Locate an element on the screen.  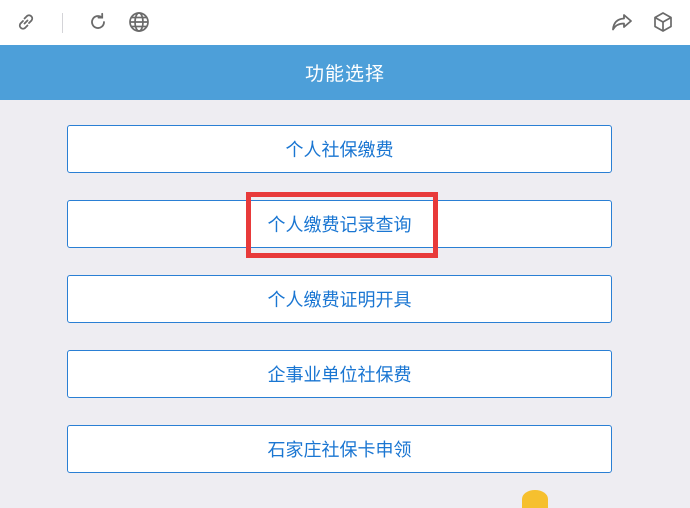
menu-item-label: 企事业单位社保费 is located at coordinates (339, 375).